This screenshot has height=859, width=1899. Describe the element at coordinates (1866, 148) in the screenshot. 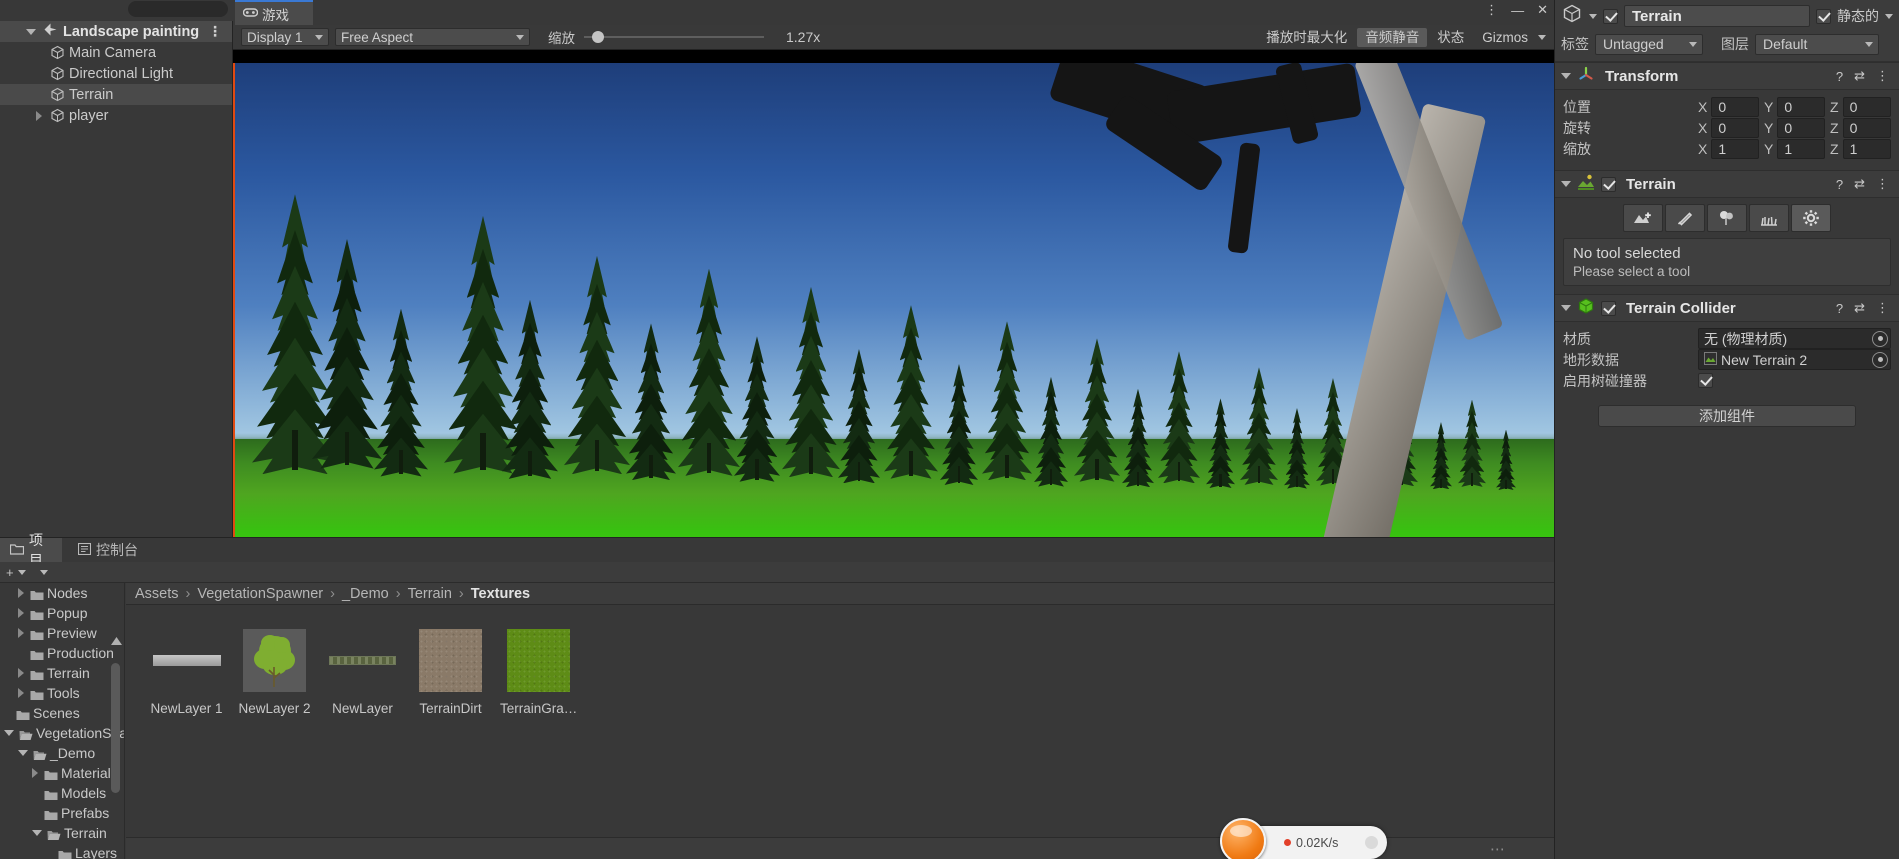

I see `axis-z-input: 1` at that location.